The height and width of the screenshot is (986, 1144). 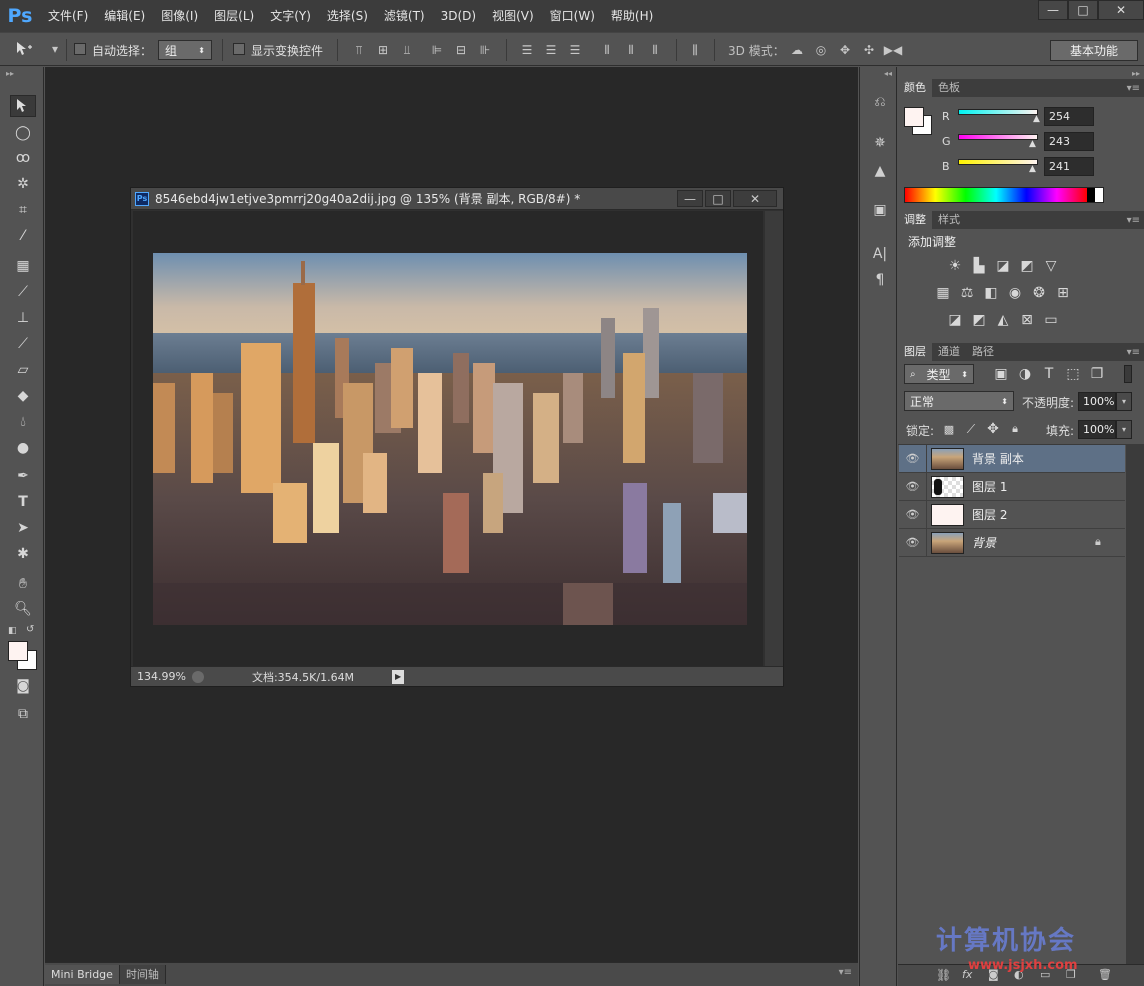 I want to click on eyedropper-icon: ⁄, so click(x=23, y=236).